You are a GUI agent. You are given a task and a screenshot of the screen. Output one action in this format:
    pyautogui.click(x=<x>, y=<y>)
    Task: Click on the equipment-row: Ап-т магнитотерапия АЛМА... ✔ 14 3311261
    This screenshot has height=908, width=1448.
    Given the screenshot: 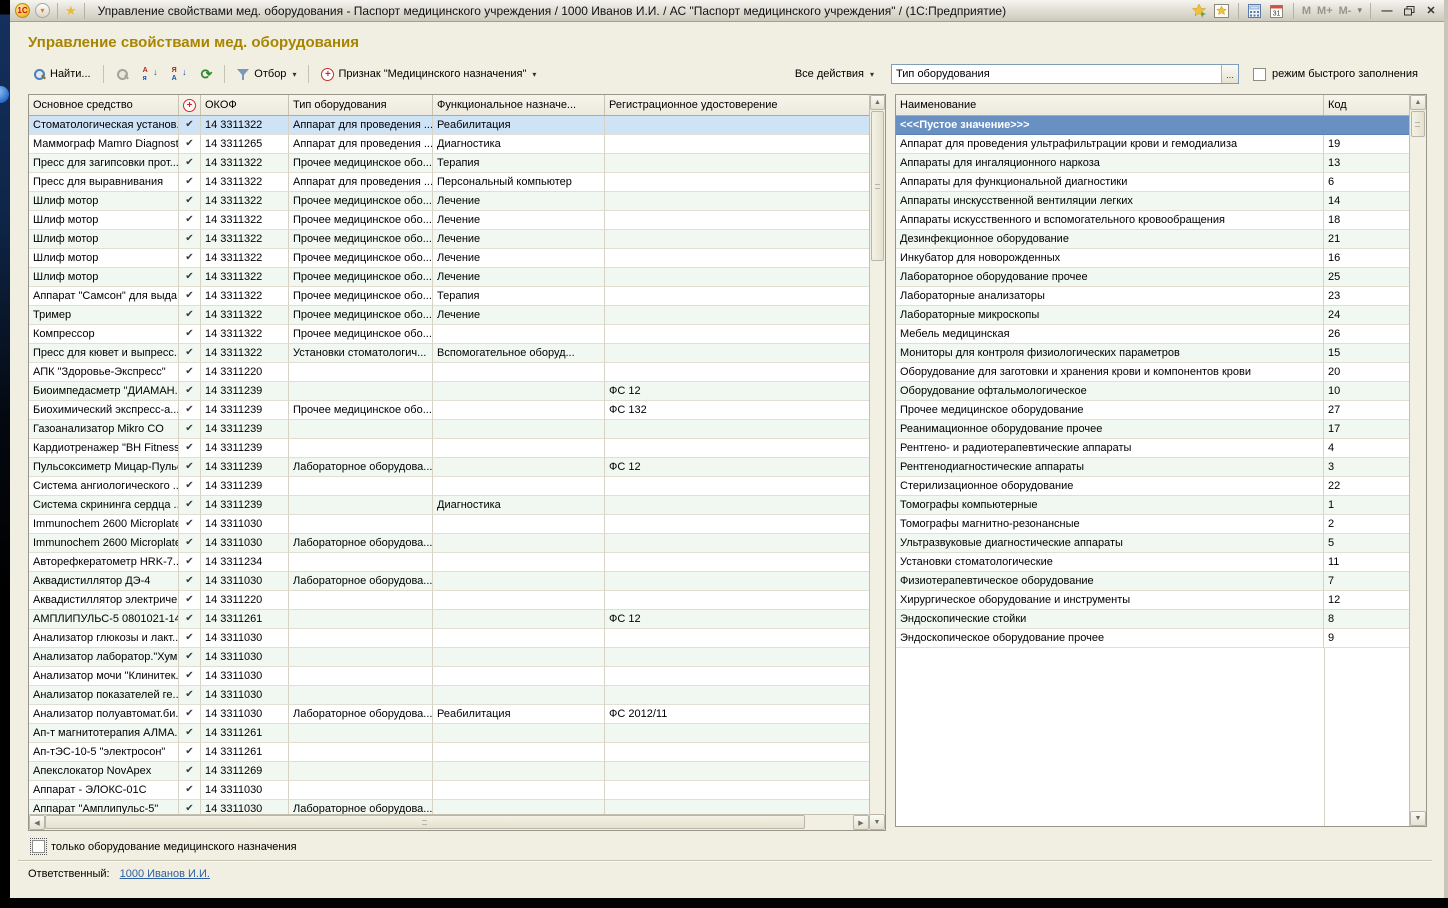 What is the action you would take?
    pyautogui.click(x=449, y=733)
    